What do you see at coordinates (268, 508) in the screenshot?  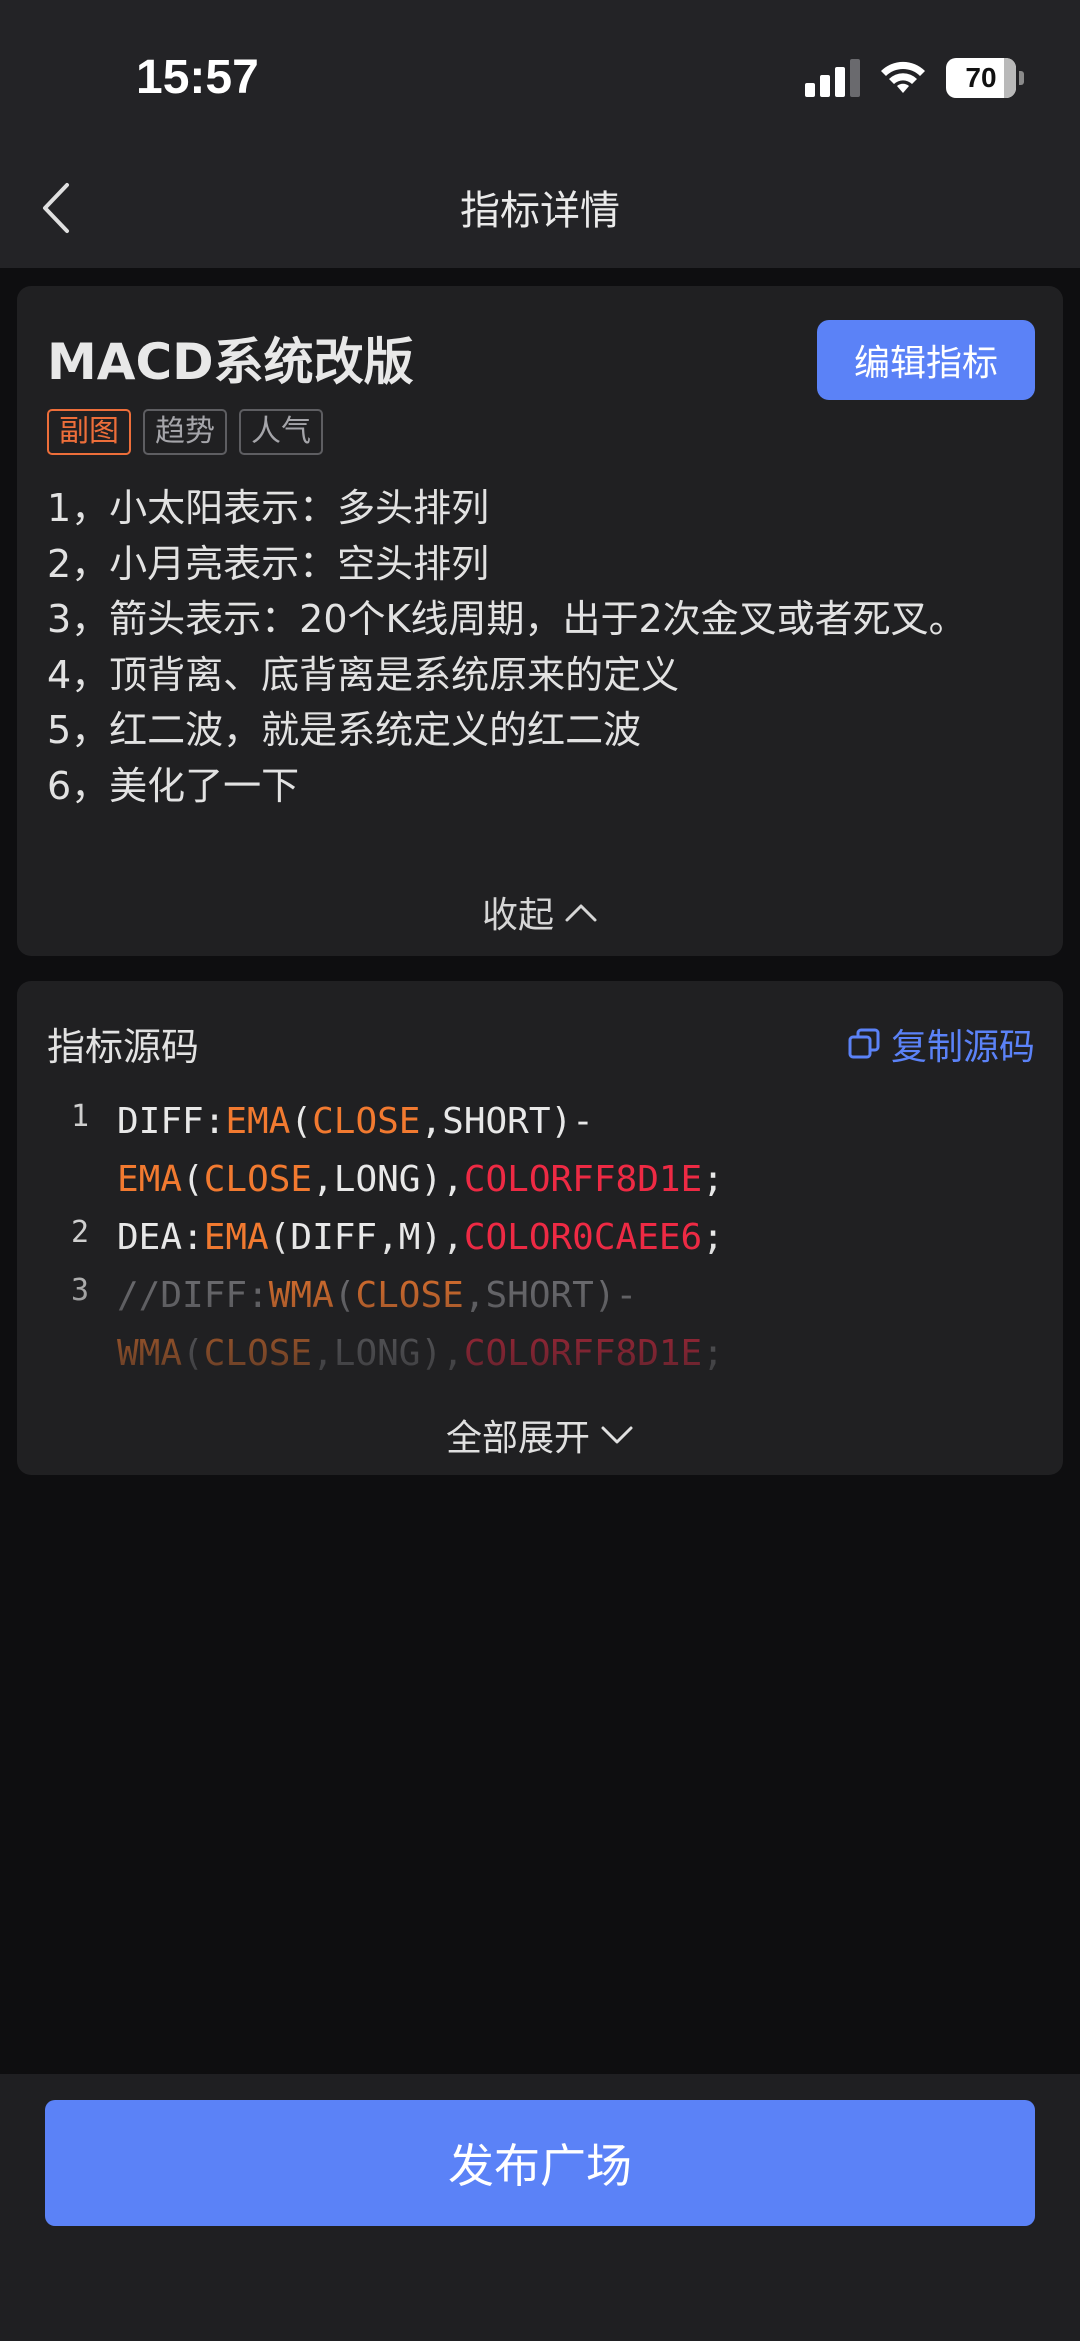 I see `description-line: 1，小太阳表示：多头排列` at bounding box center [268, 508].